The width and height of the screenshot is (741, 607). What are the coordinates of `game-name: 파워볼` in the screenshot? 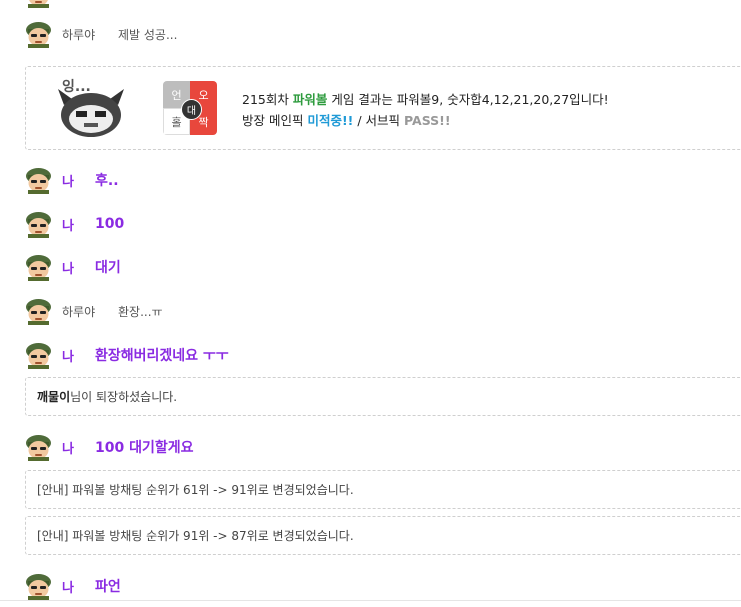 It's located at (310, 99).